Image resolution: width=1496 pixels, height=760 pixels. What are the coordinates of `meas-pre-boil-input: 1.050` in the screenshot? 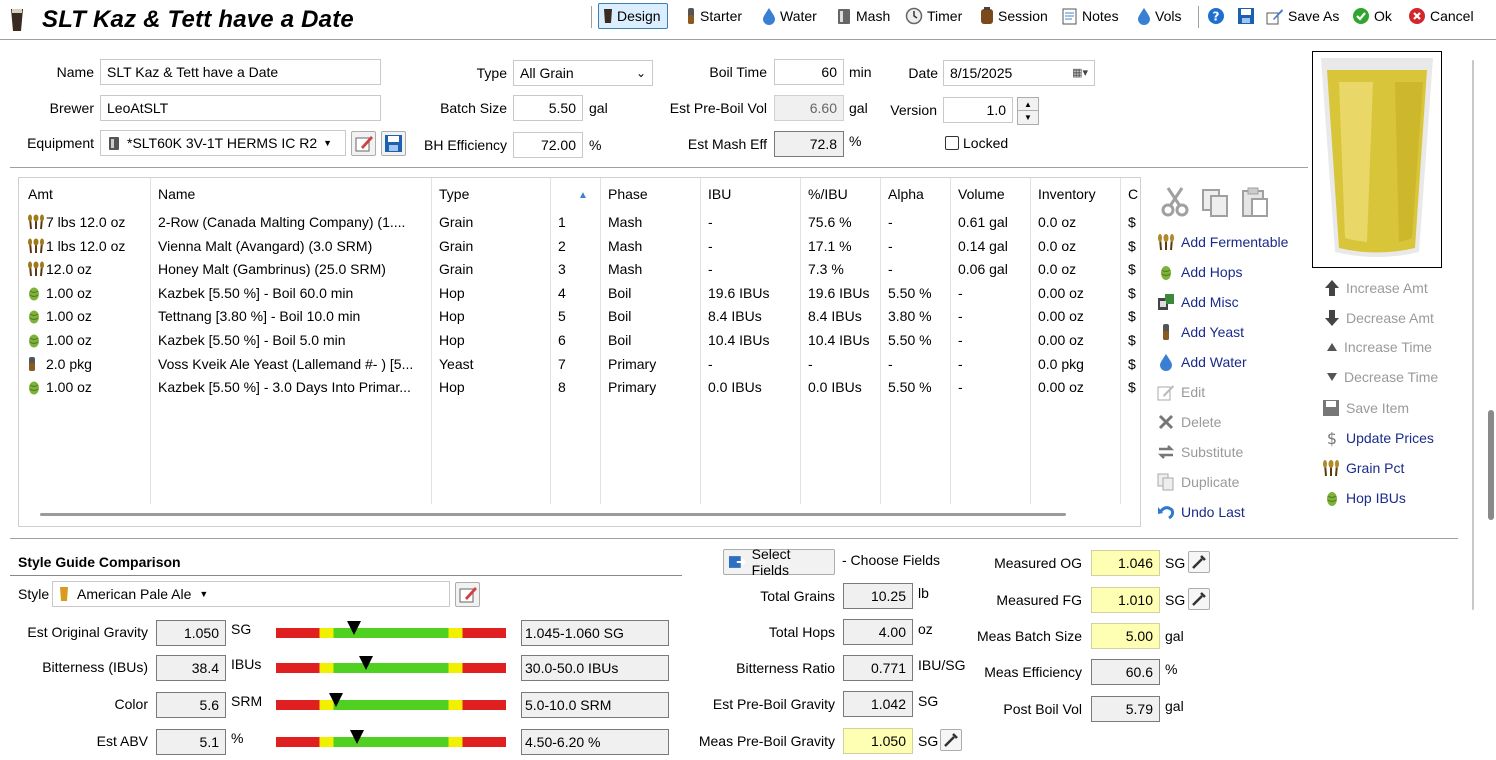 It's located at (878, 741).